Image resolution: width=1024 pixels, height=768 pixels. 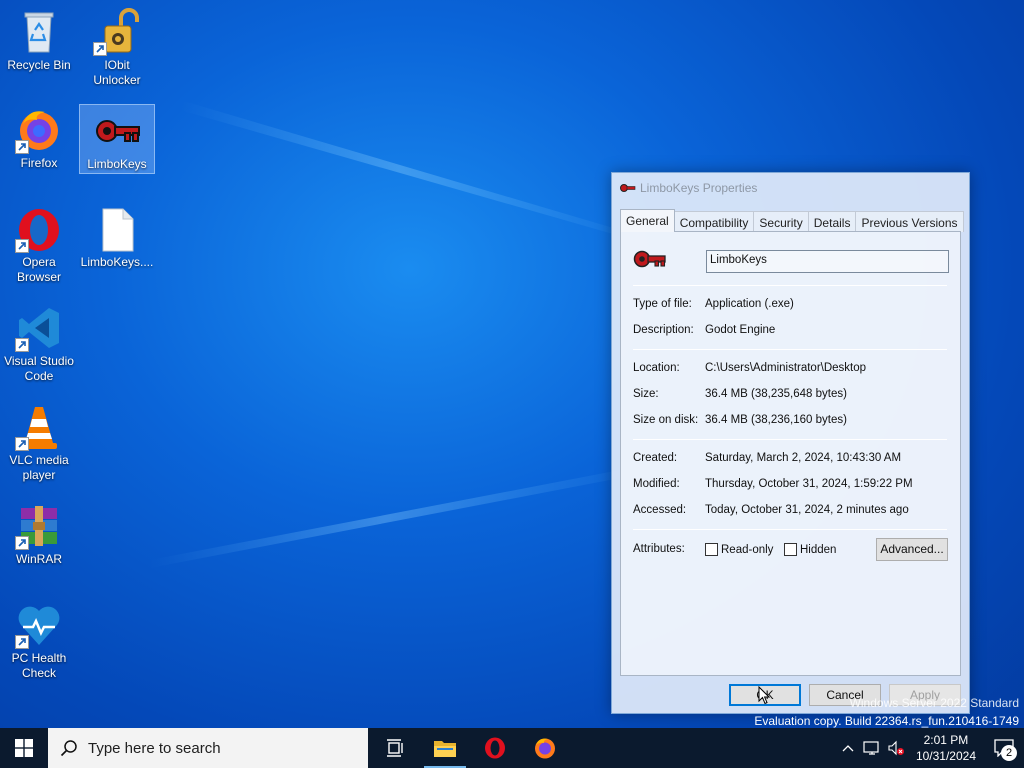 What do you see at coordinates (776, 420) in the screenshot?
I see `size-on-disk-value: 36.4 MB (38,236,160 bytes)` at bounding box center [776, 420].